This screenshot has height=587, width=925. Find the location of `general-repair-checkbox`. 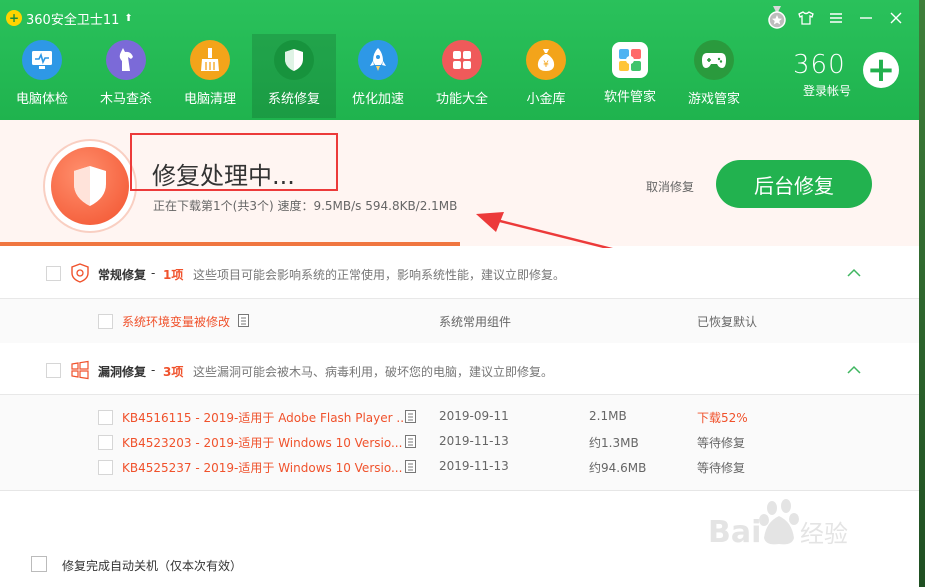

general-repair-checkbox is located at coordinates (53, 273).